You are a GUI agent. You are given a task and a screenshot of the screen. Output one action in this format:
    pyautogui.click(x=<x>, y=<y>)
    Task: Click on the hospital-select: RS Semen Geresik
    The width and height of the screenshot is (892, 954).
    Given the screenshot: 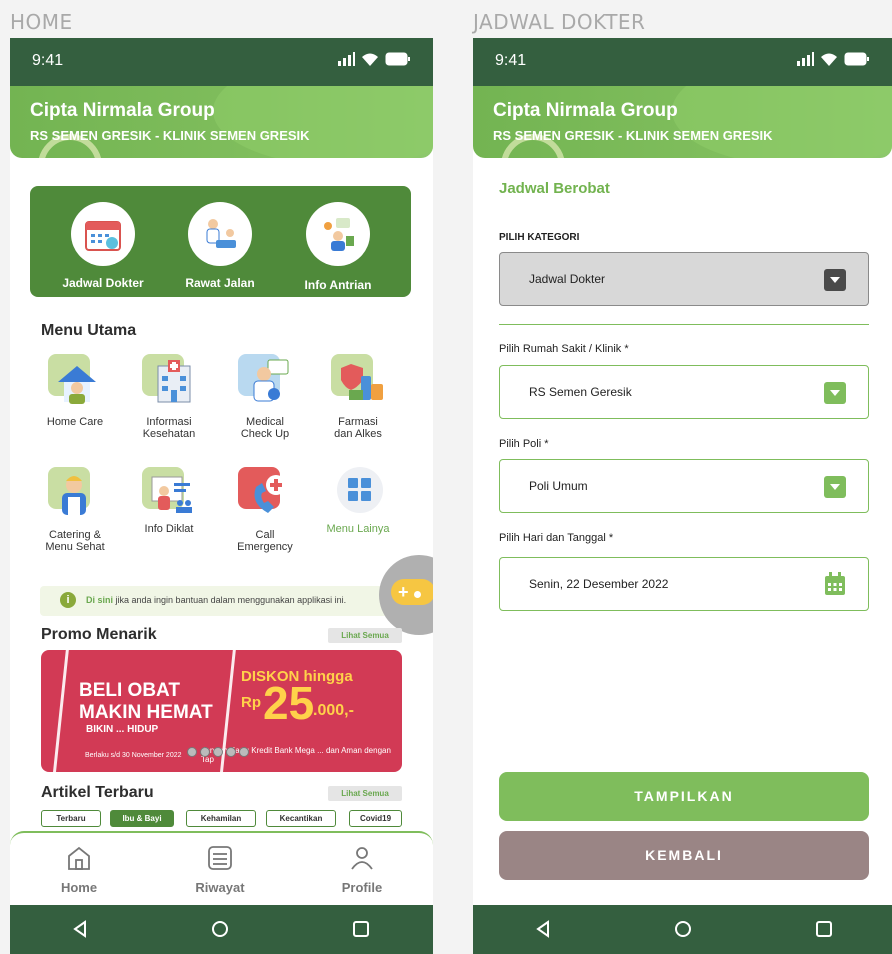 What is the action you would take?
    pyautogui.click(x=684, y=392)
    